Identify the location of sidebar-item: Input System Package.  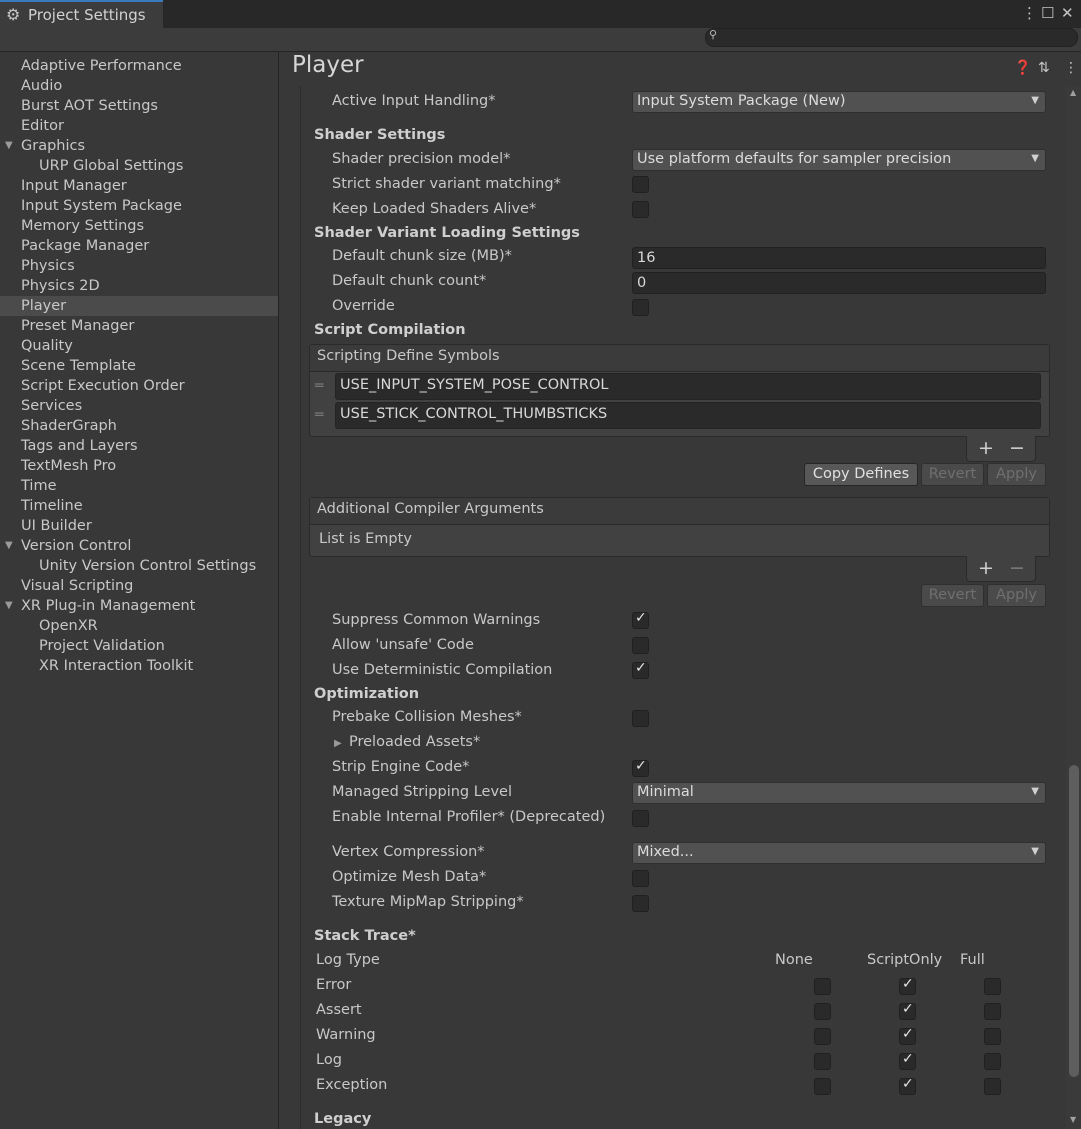
(139, 206).